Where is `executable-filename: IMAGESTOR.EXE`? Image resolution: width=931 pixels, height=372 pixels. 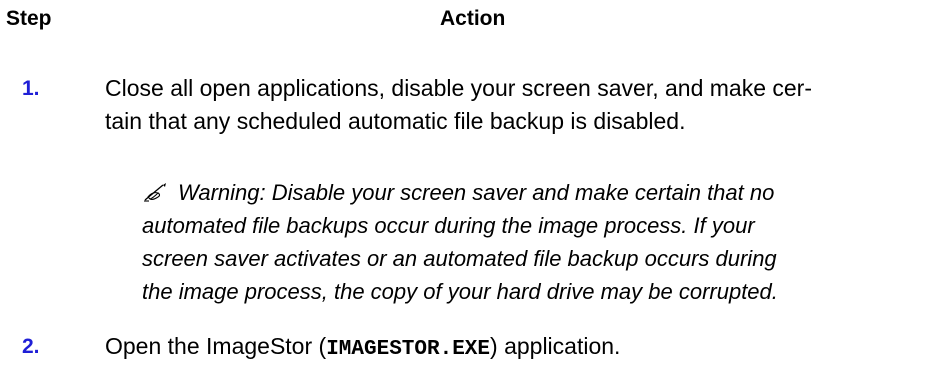 executable-filename: IMAGESTOR.EXE is located at coordinates (408, 349).